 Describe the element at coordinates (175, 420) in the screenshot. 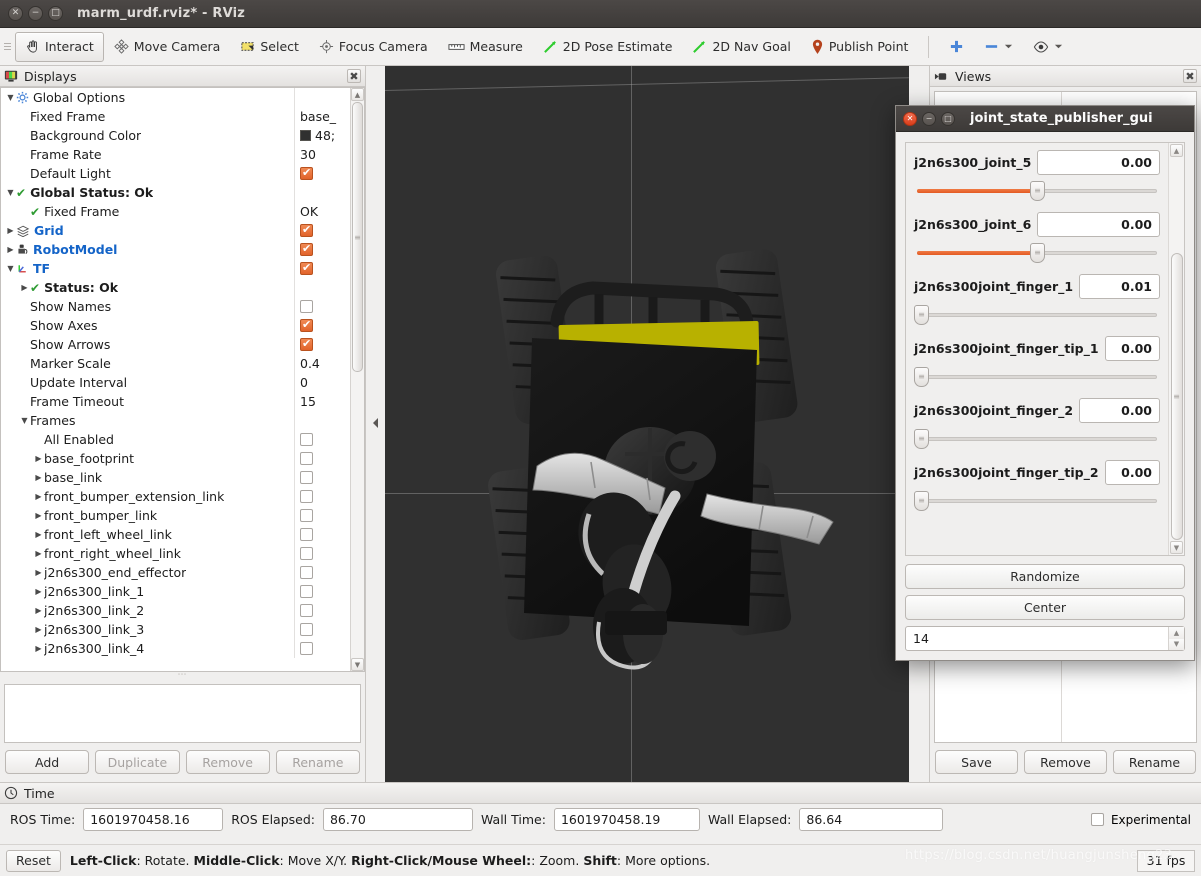

I see `display-tree-row: ▼ Frames` at that location.